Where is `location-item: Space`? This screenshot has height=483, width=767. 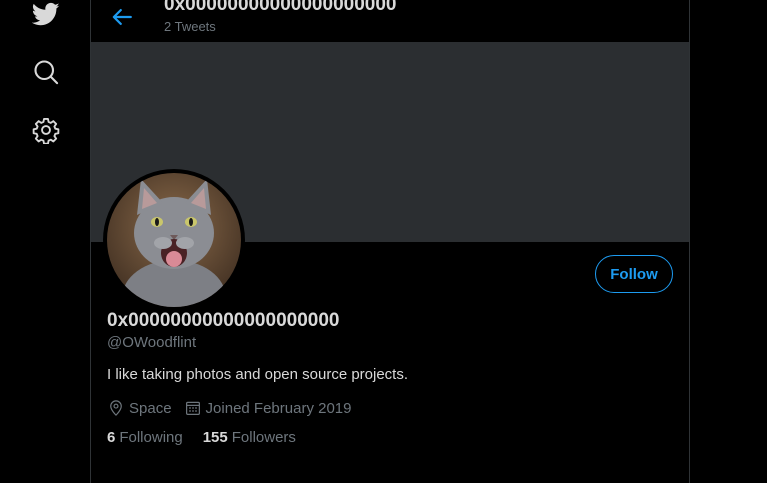 location-item: Space is located at coordinates (139, 408).